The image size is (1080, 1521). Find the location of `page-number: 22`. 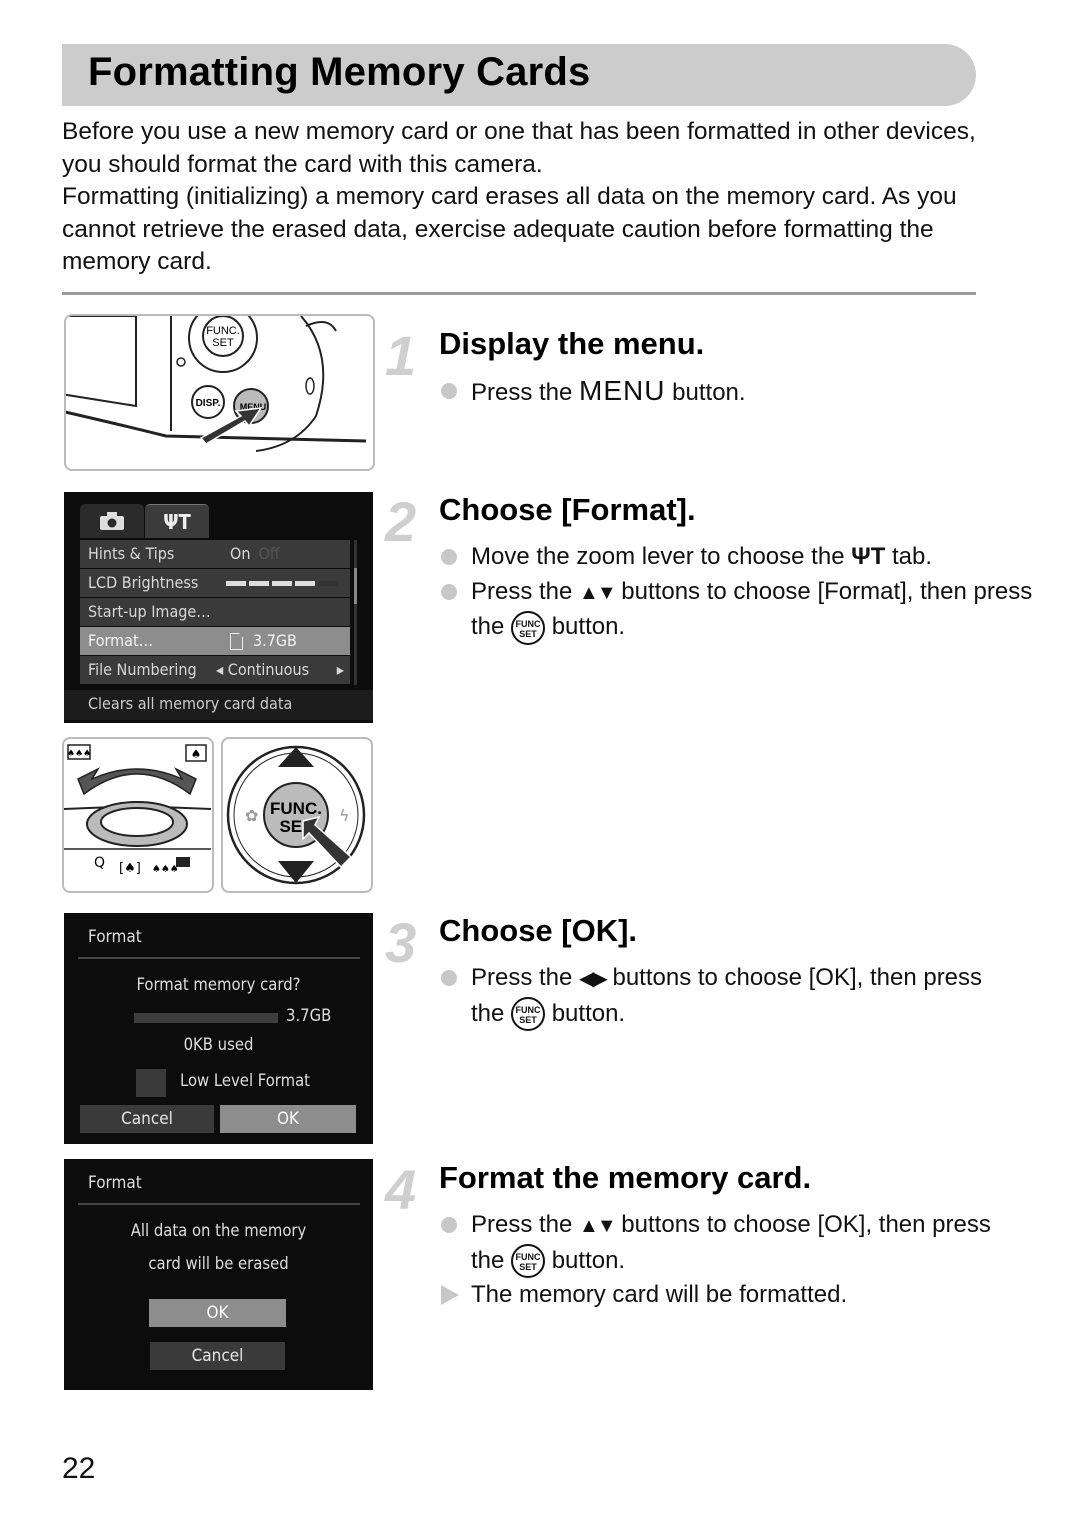

page-number: 22 is located at coordinates (79, 1468).